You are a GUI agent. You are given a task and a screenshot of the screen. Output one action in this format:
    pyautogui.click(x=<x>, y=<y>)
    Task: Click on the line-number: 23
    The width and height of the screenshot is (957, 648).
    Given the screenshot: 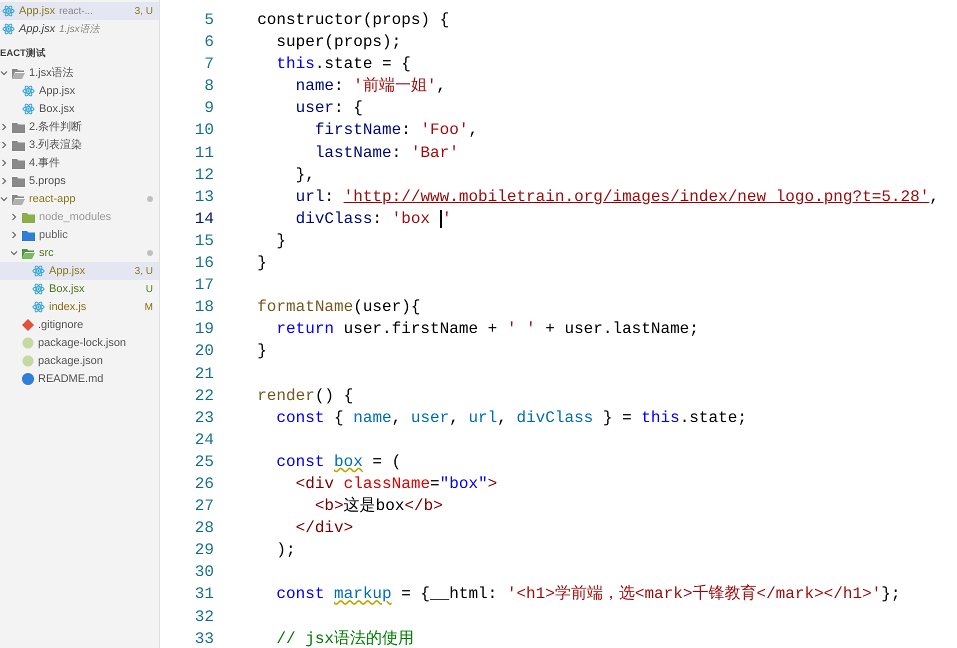 What is the action you would take?
    pyautogui.click(x=204, y=418)
    